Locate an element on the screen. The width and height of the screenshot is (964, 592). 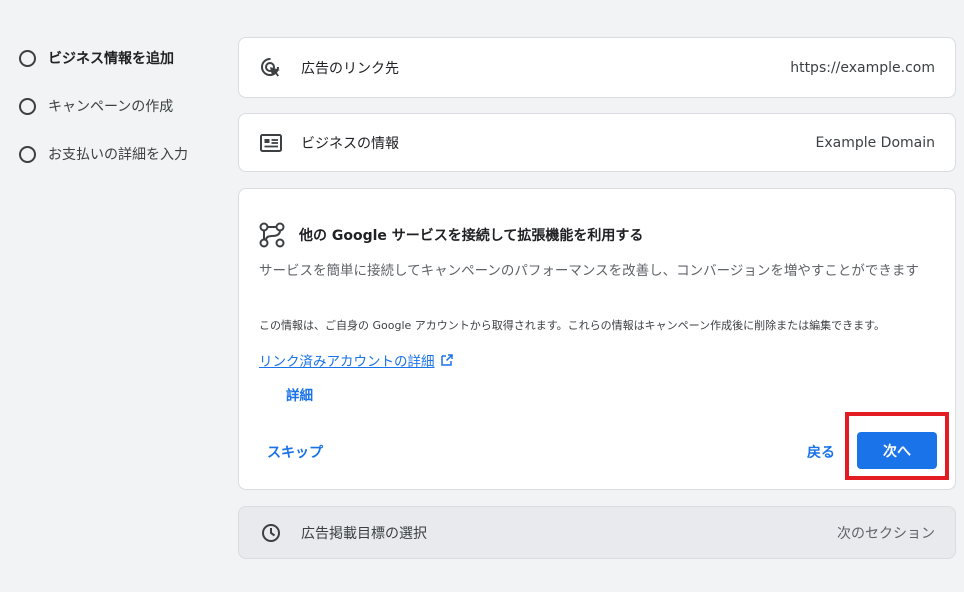
link-label: リンク済みアカウントの詳細 is located at coordinates (347, 362).